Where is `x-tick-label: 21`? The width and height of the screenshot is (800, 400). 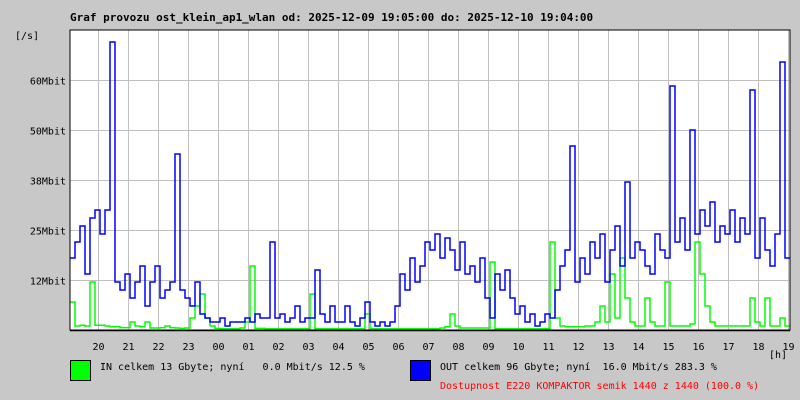 x-tick-label: 21 is located at coordinates (128, 347).